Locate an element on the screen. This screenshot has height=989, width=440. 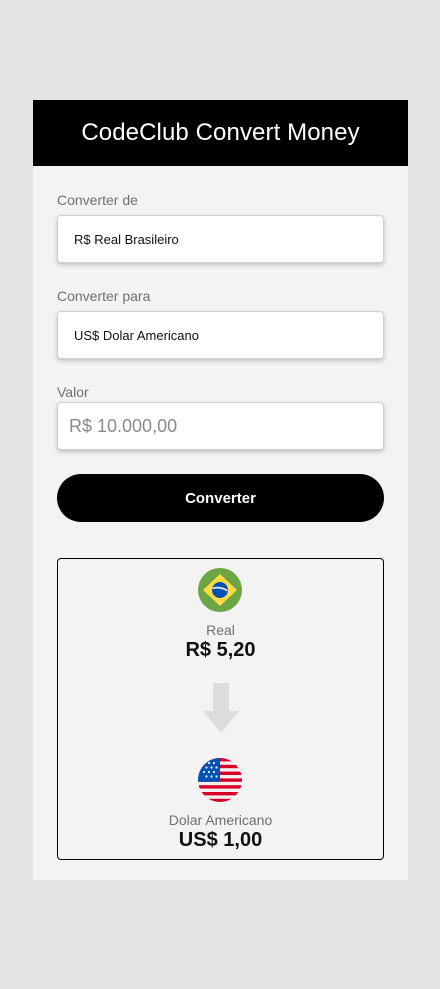
from-currency-value: R$ Real Brasileiro is located at coordinates (126, 239).